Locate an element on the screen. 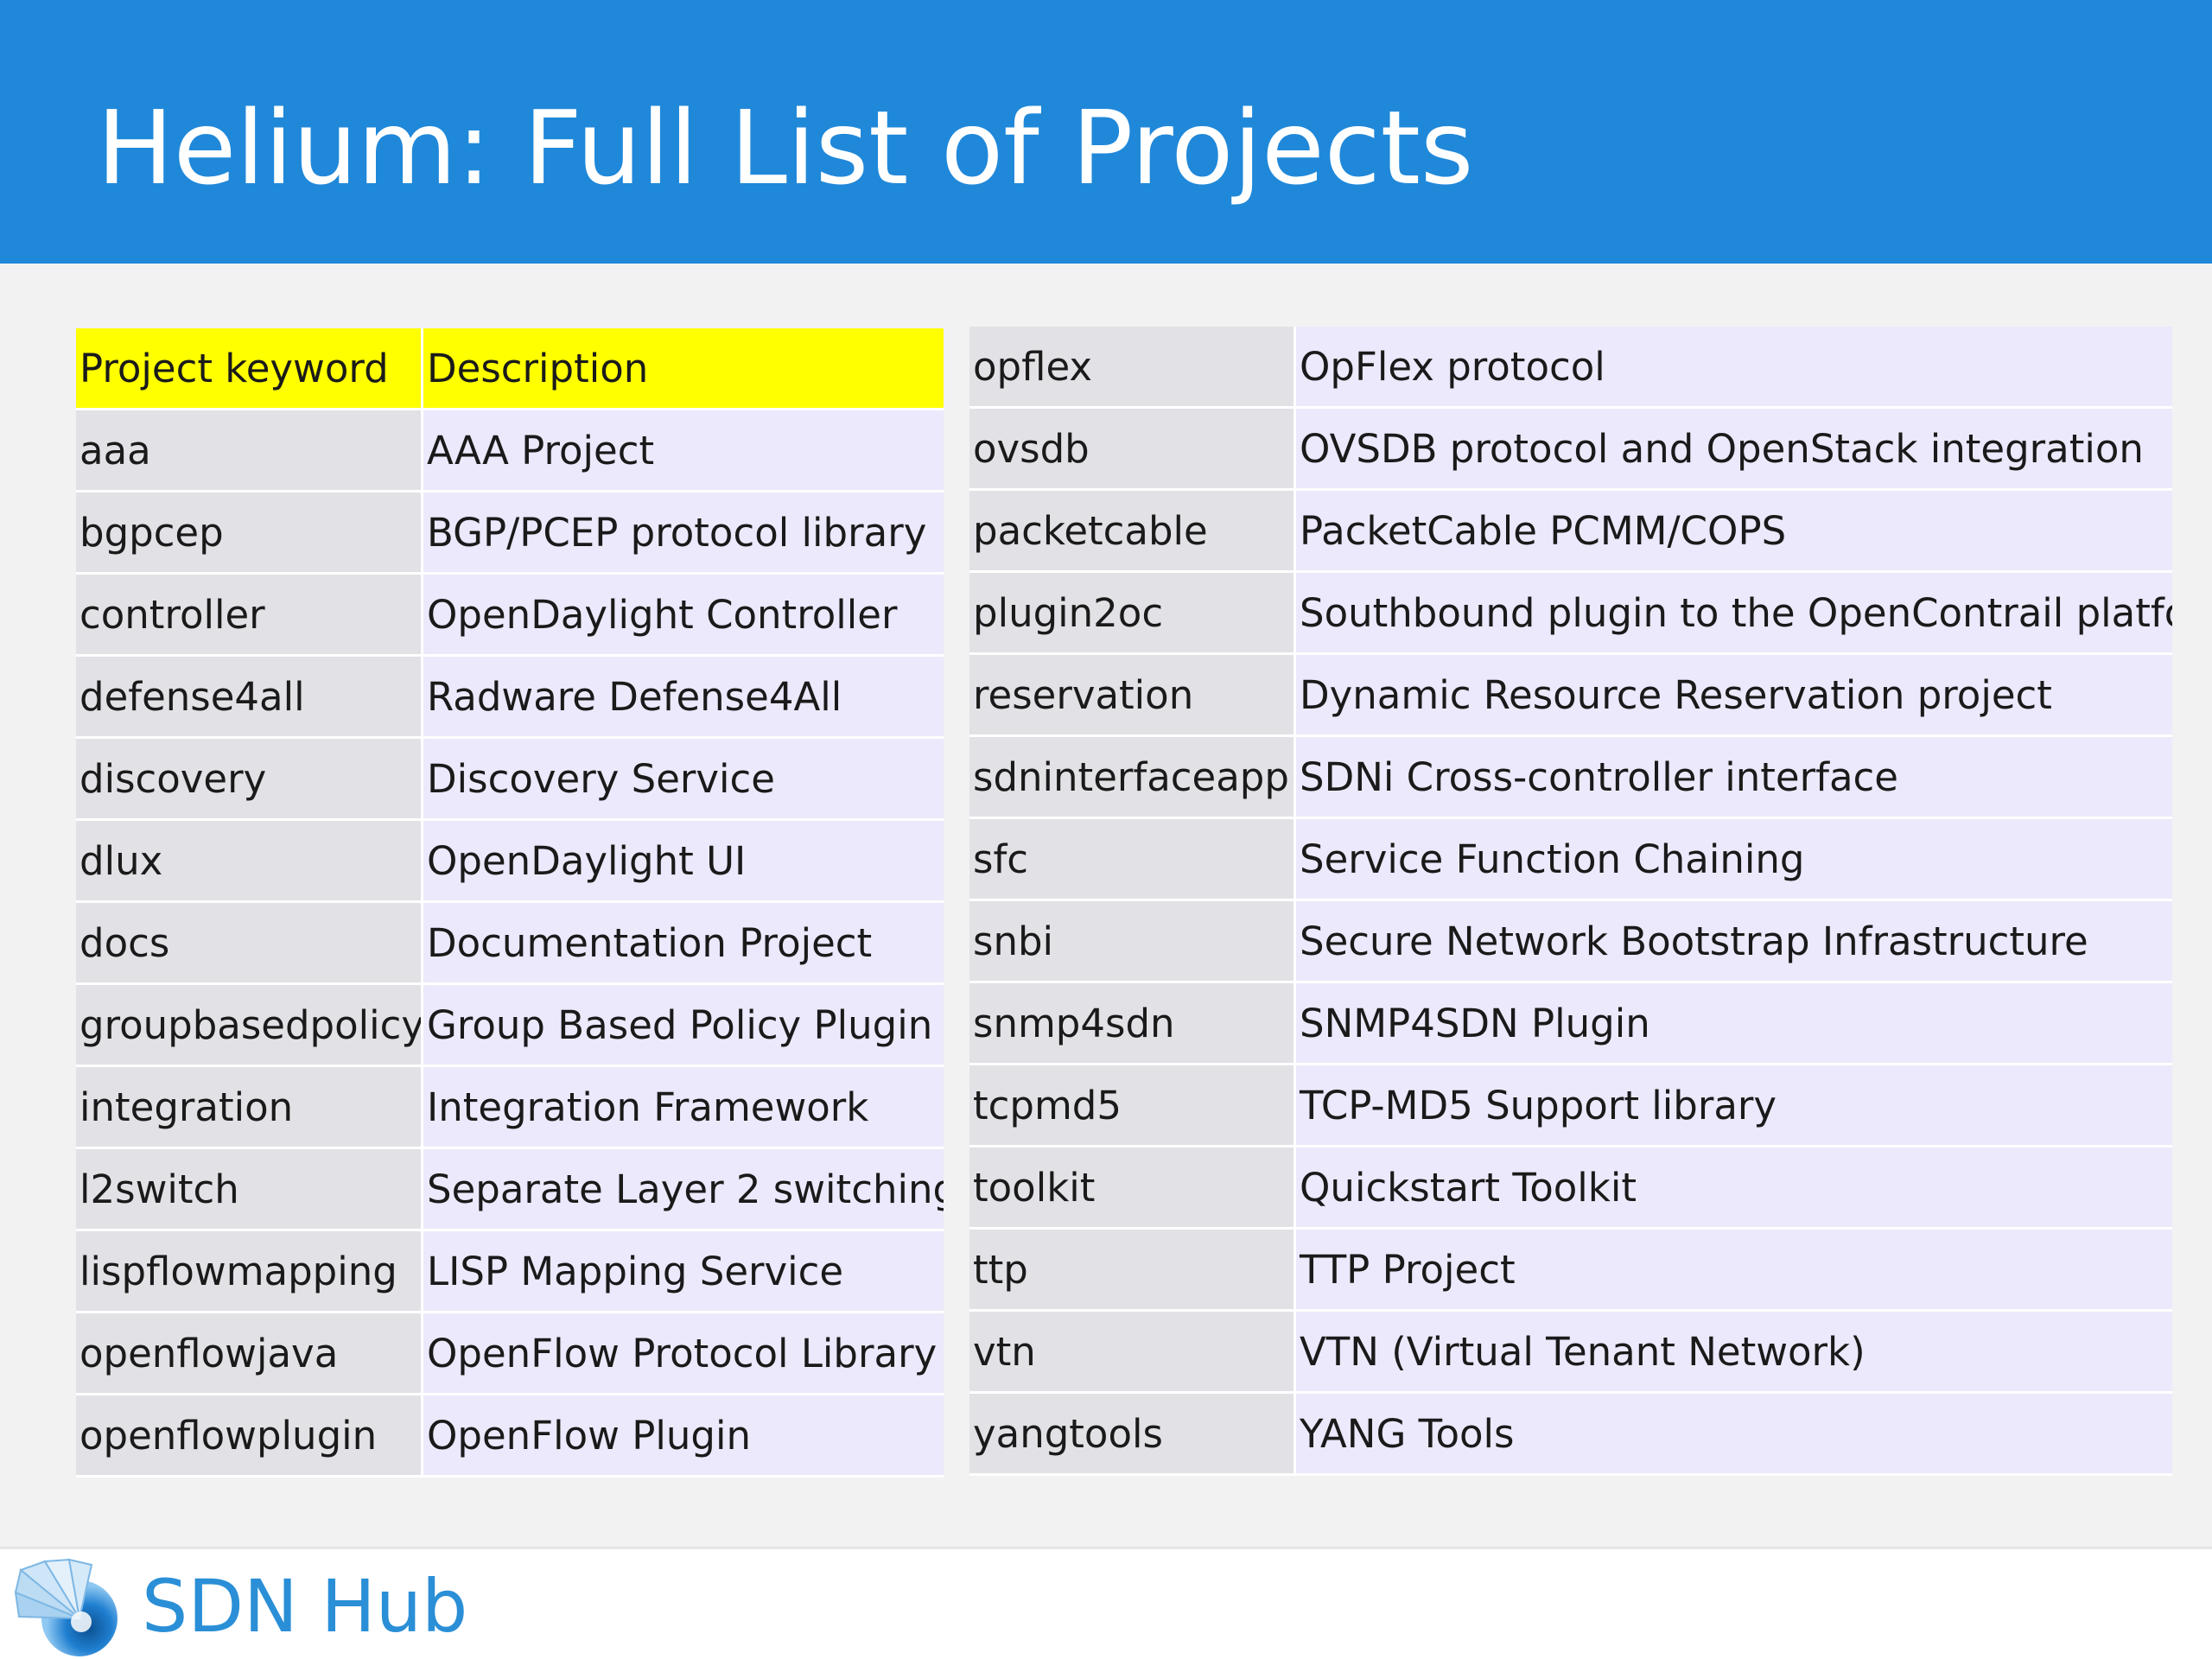 The image size is (2212, 1659). logo-text: SDN Hub is located at coordinates (305, 1606).